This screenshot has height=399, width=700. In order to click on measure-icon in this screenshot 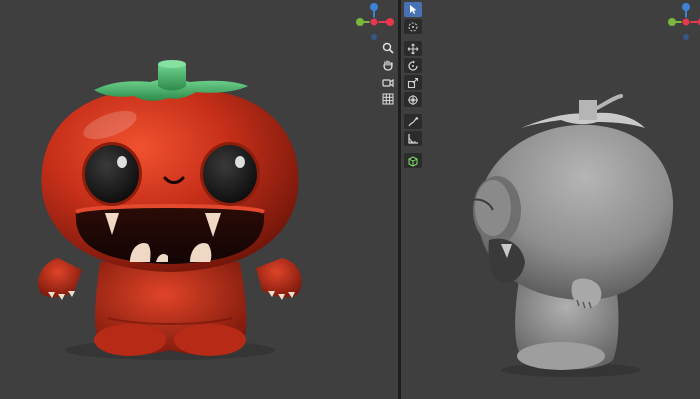, I will do `click(413, 138)`.